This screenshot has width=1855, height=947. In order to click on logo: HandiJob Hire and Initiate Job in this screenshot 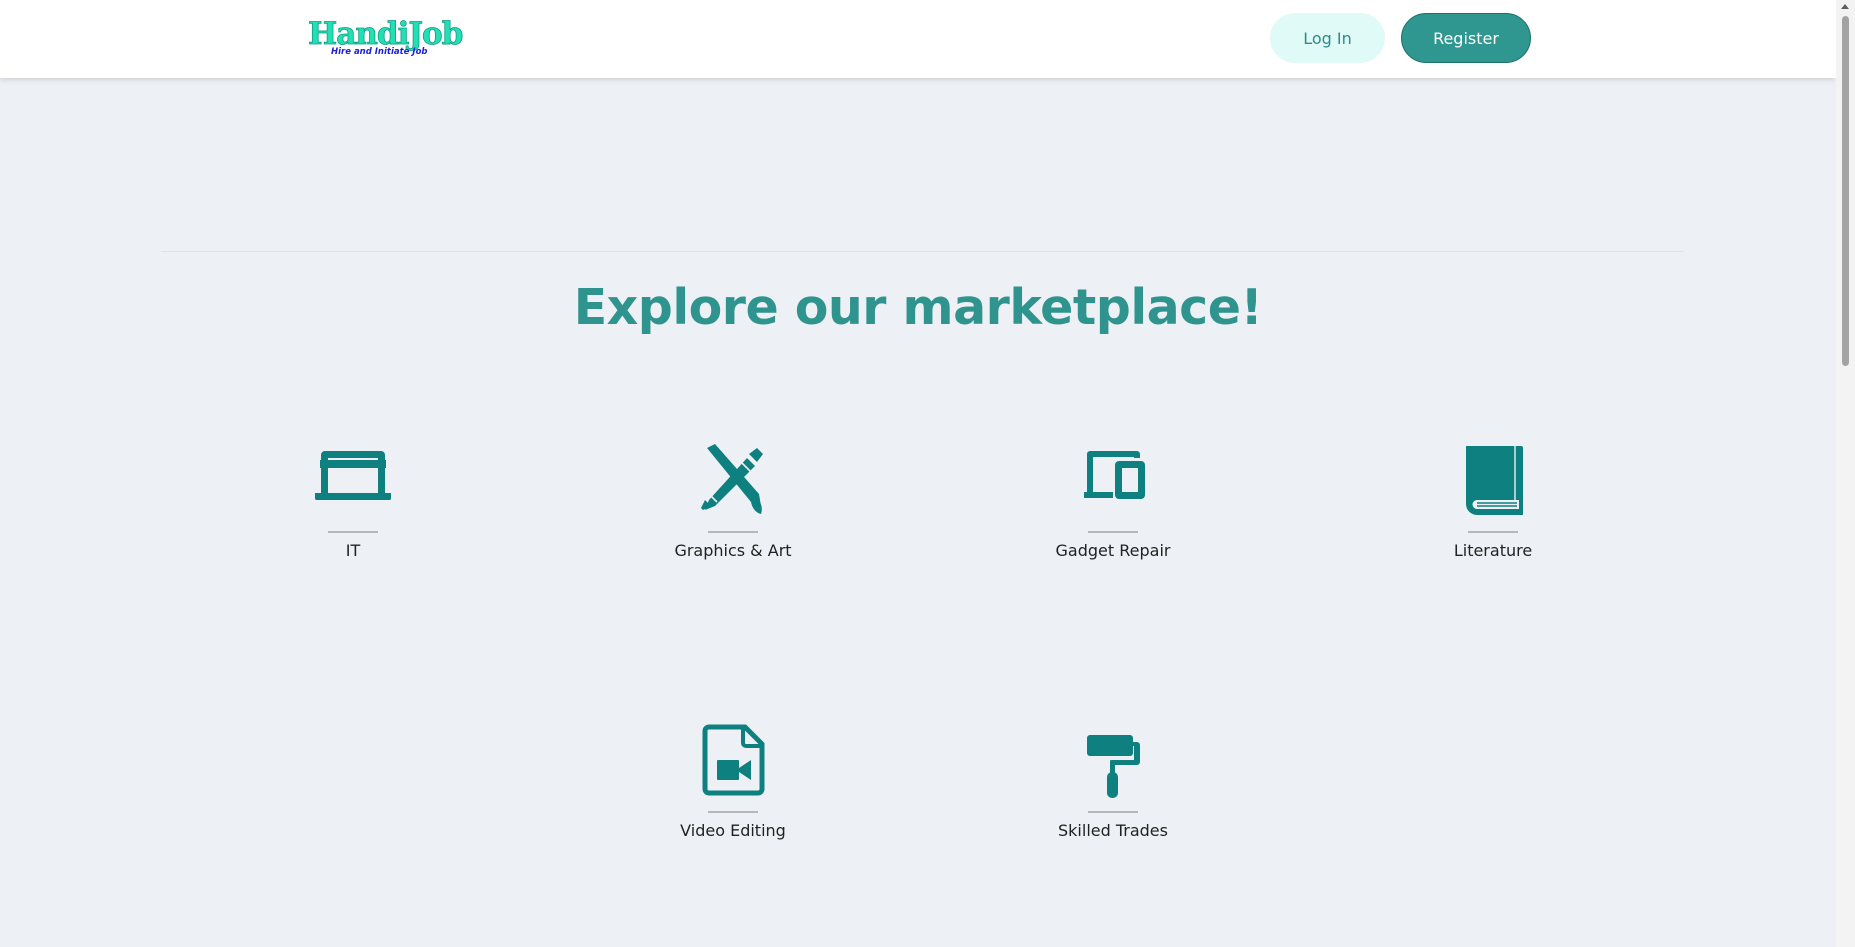, I will do `click(386, 39)`.